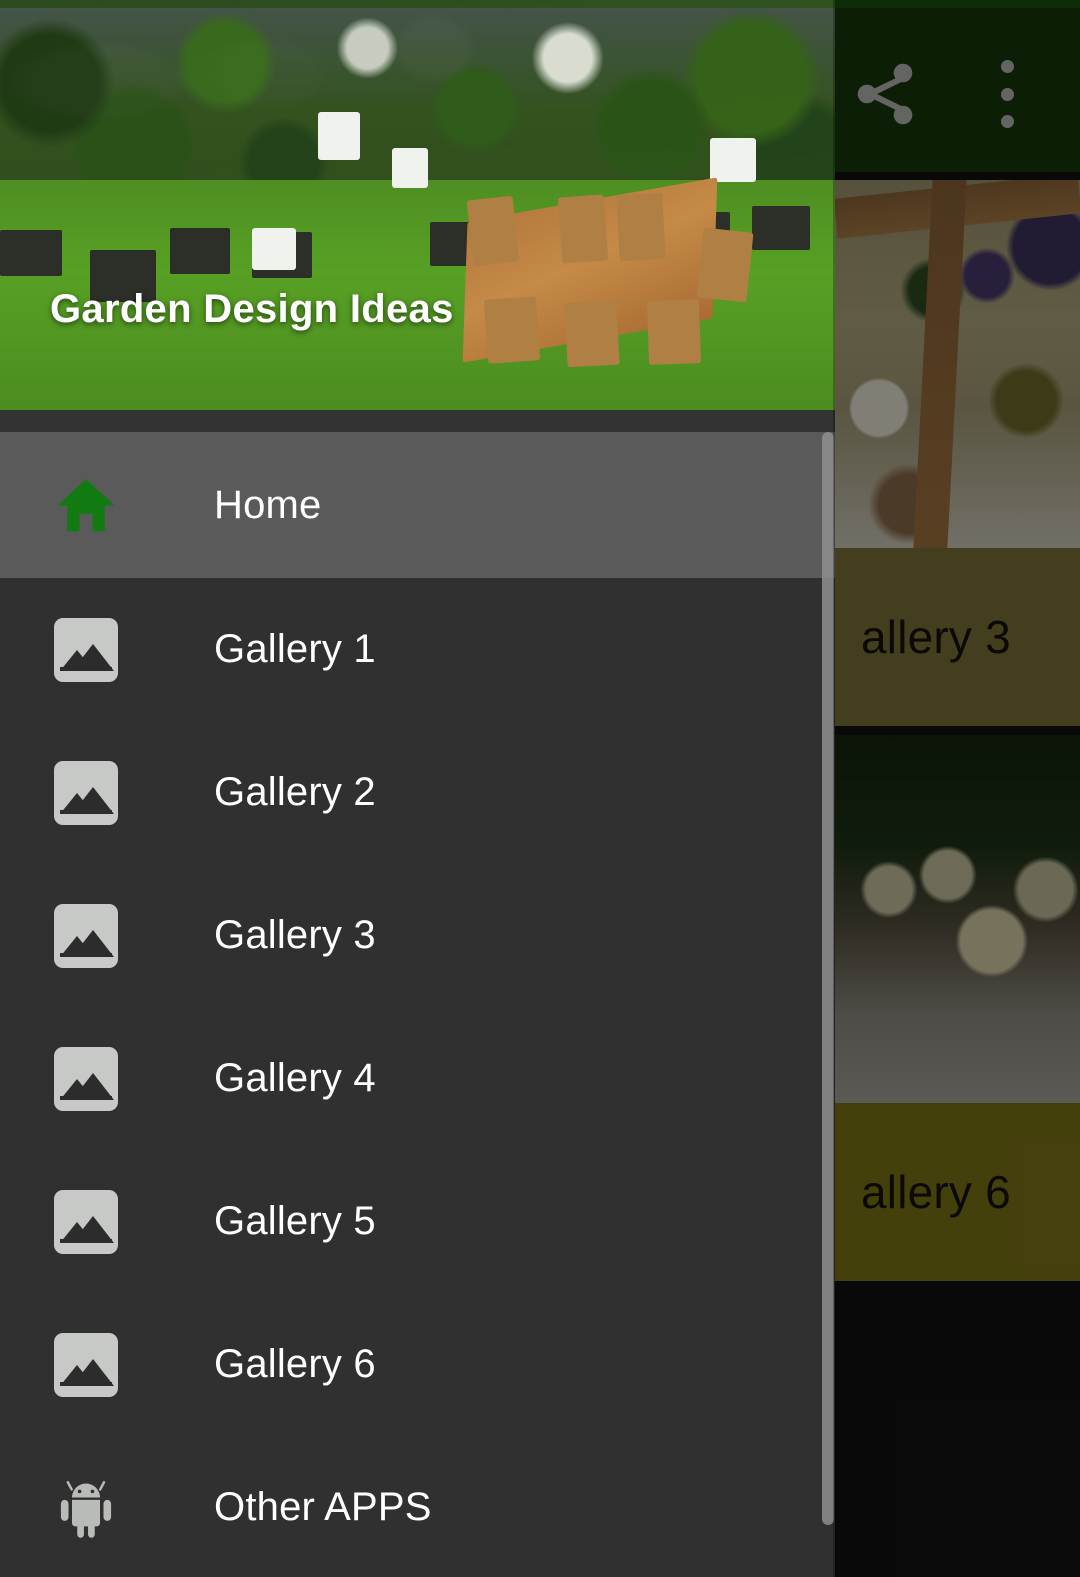 Image resolution: width=1080 pixels, height=1577 pixels. I want to click on drawer-edge, so click(834, 788).